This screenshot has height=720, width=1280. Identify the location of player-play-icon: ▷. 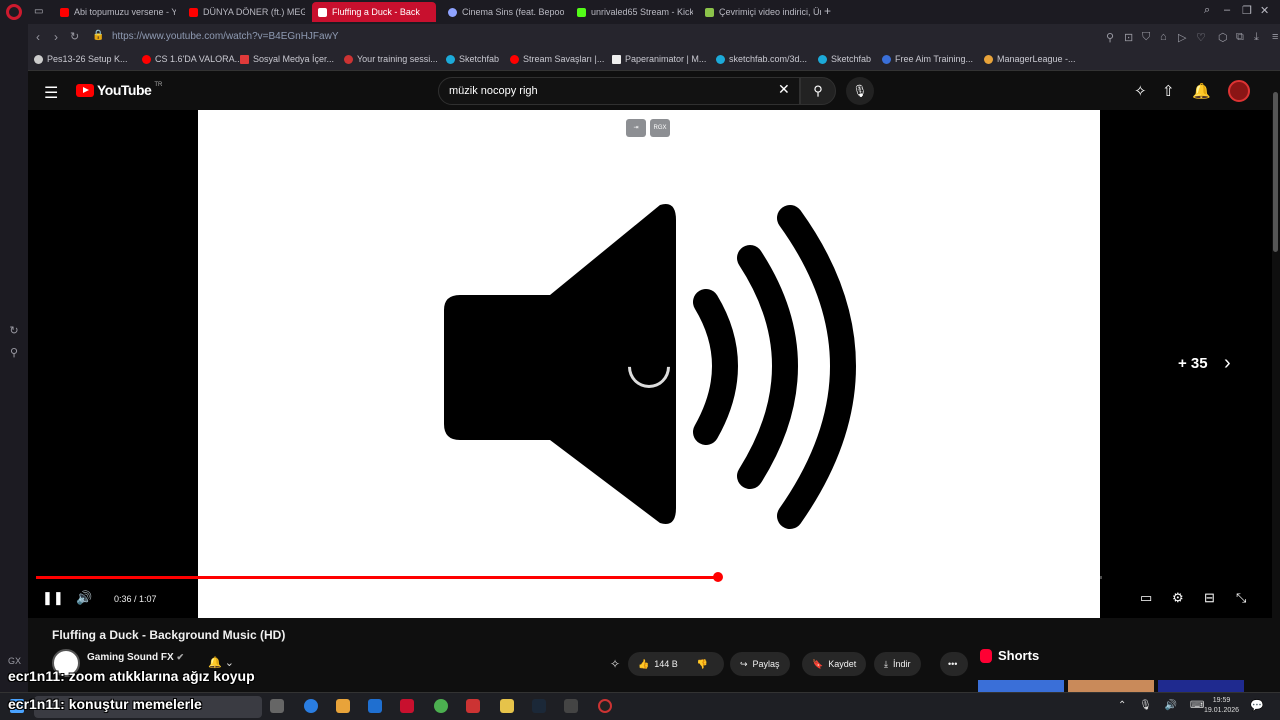
(1182, 37).